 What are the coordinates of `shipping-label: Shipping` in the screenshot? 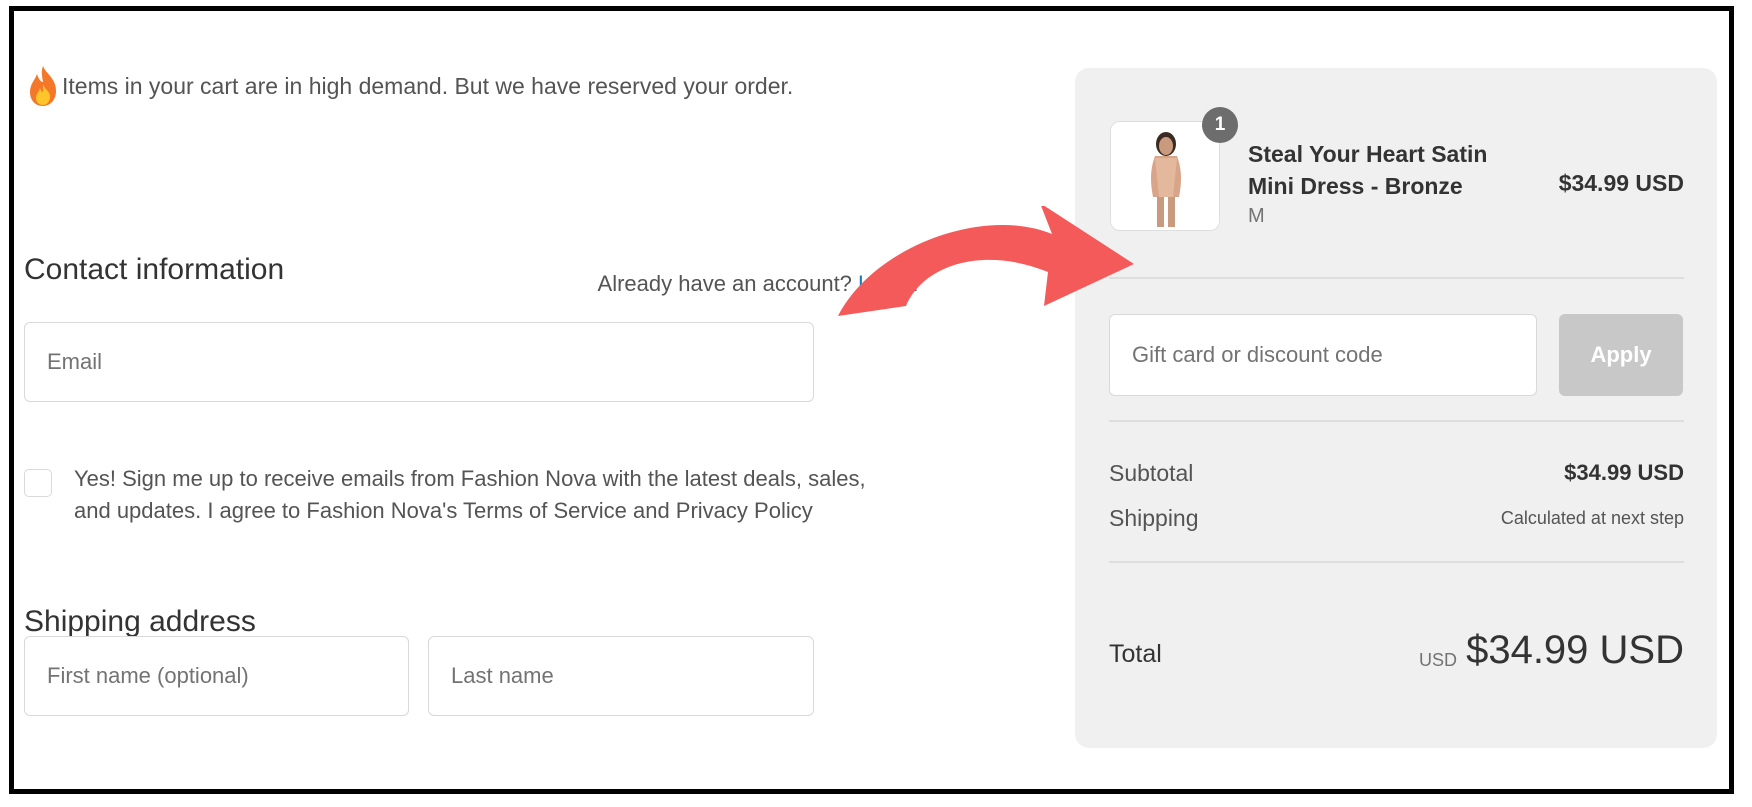 It's located at (1154, 518).